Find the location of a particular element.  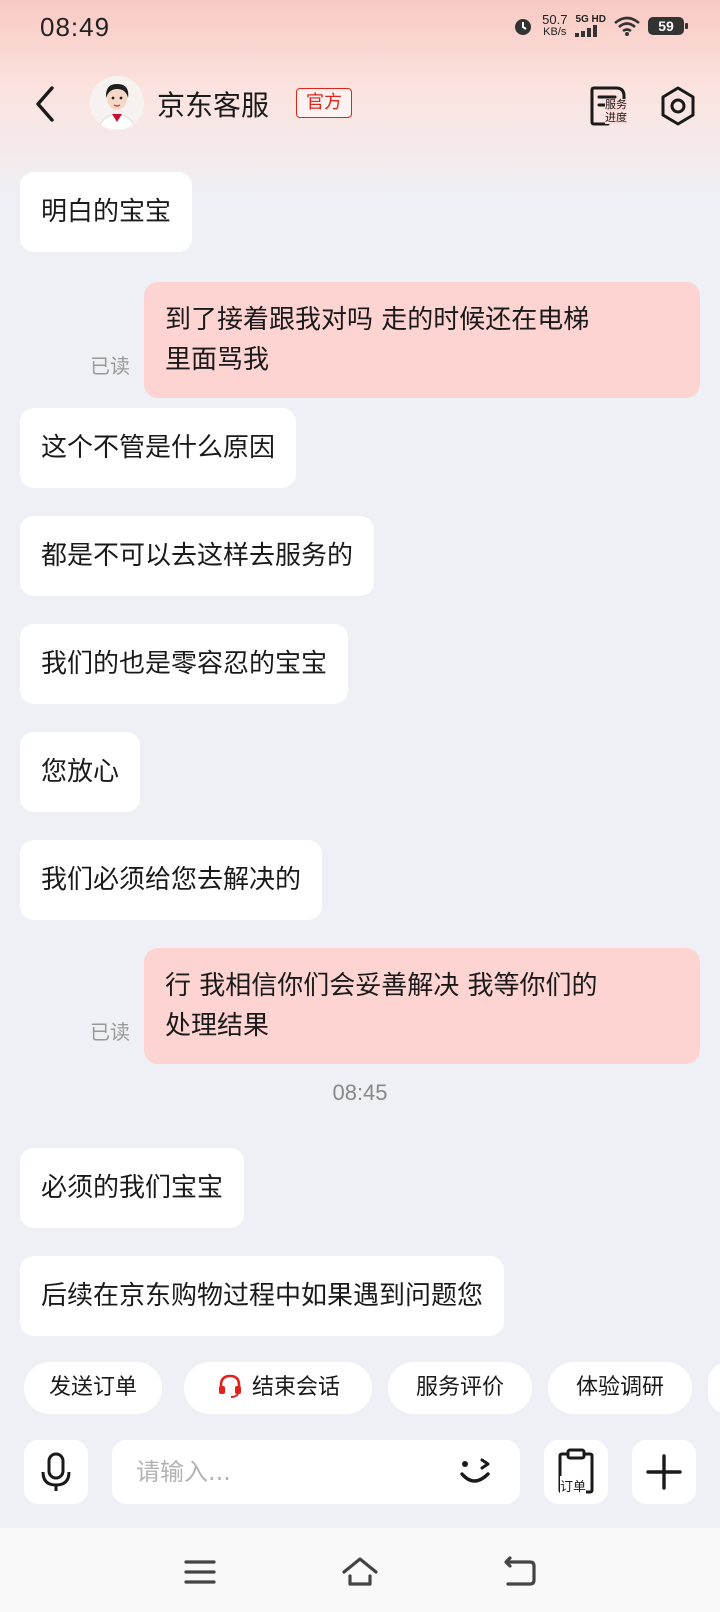

plus-icon is located at coordinates (664, 1472).